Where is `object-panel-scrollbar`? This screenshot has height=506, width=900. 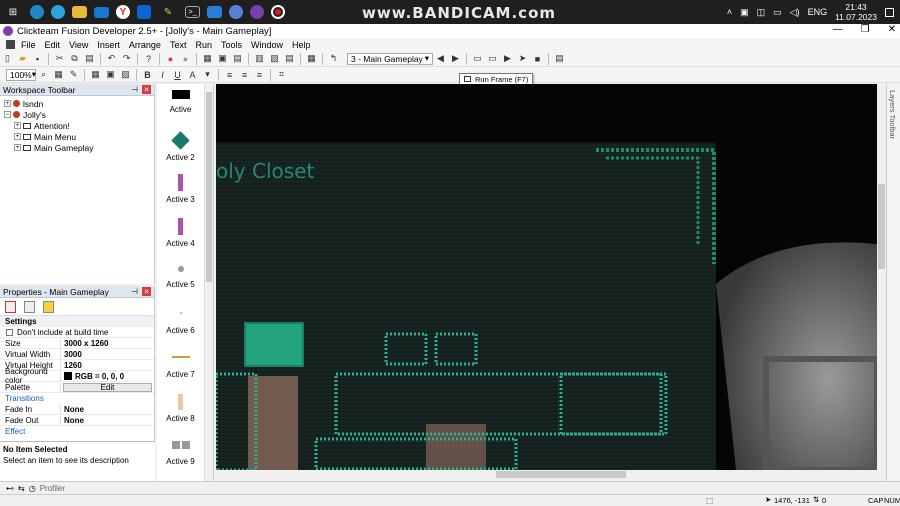
object-panel-scrollbar is located at coordinates (208, 282).